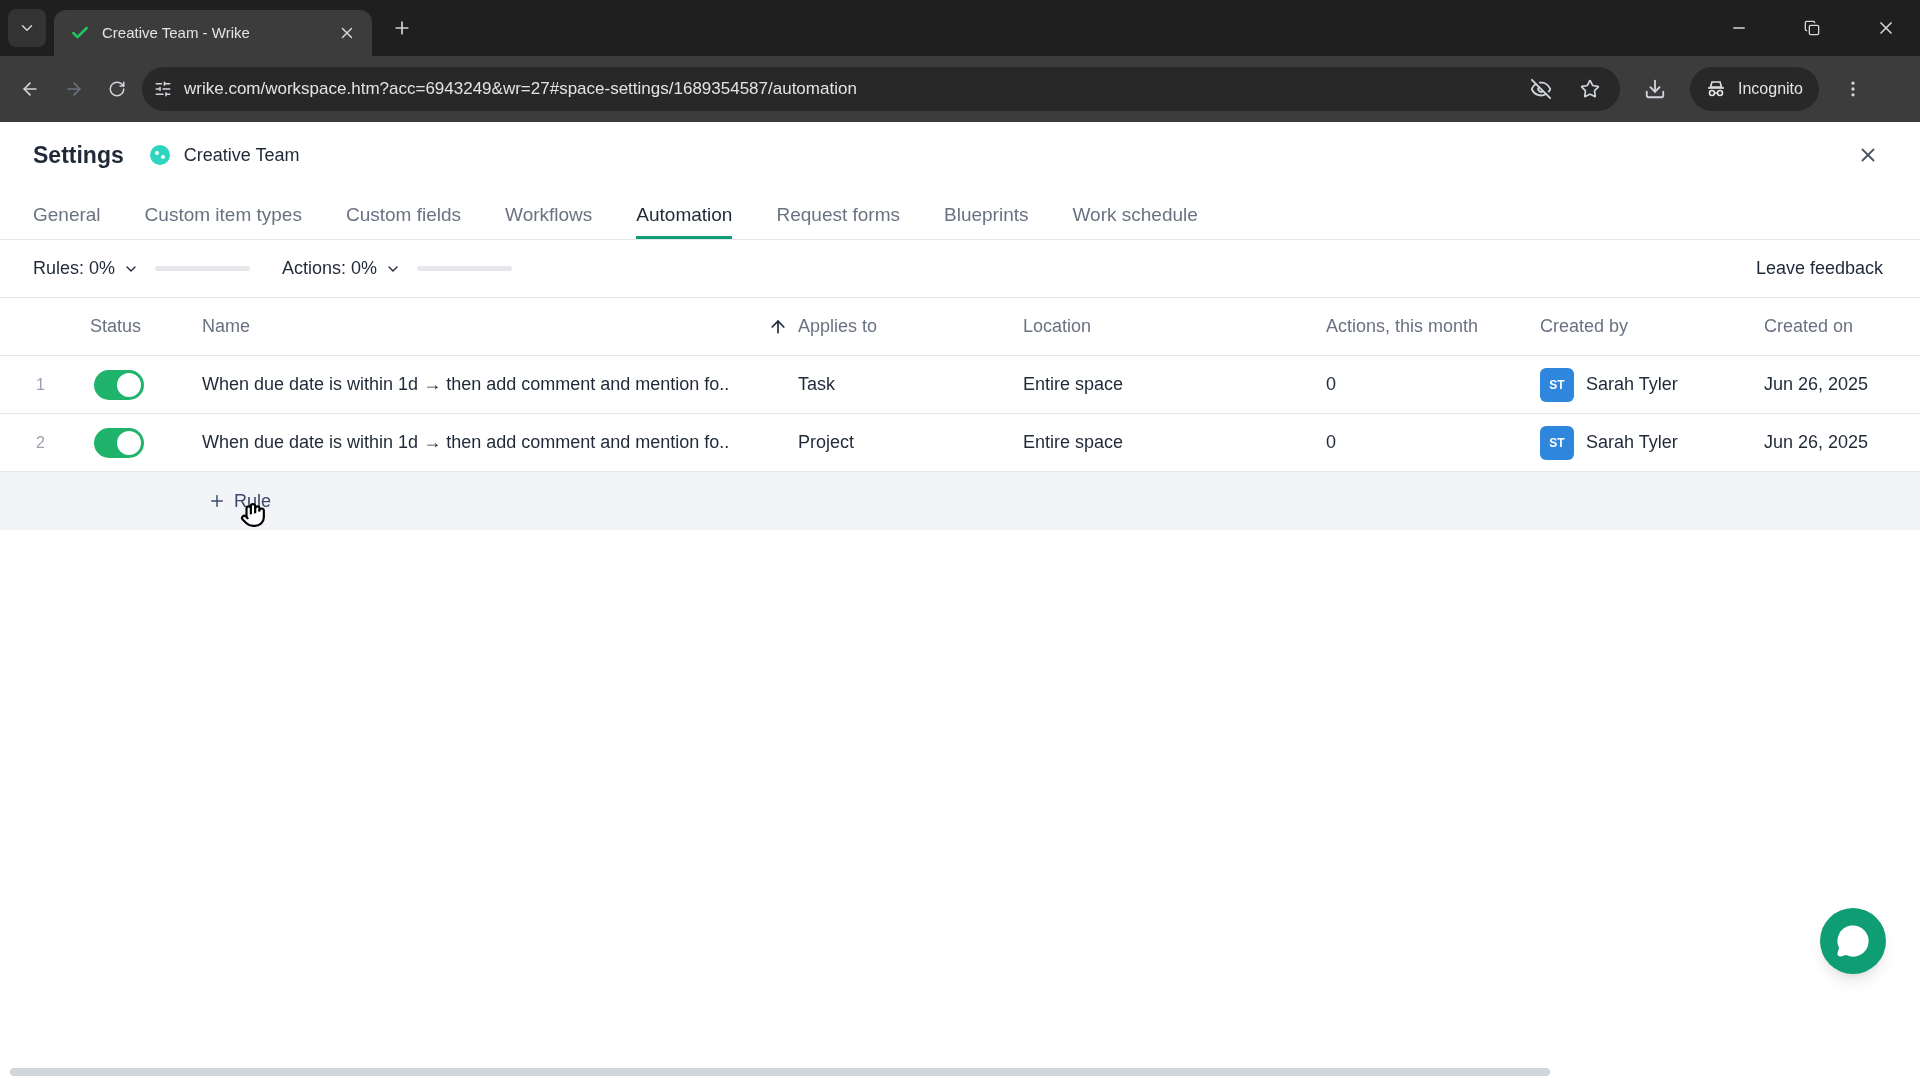  Describe the element at coordinates (241, 155) in the screenshot. I see `space-name: Creative Team` at that location.